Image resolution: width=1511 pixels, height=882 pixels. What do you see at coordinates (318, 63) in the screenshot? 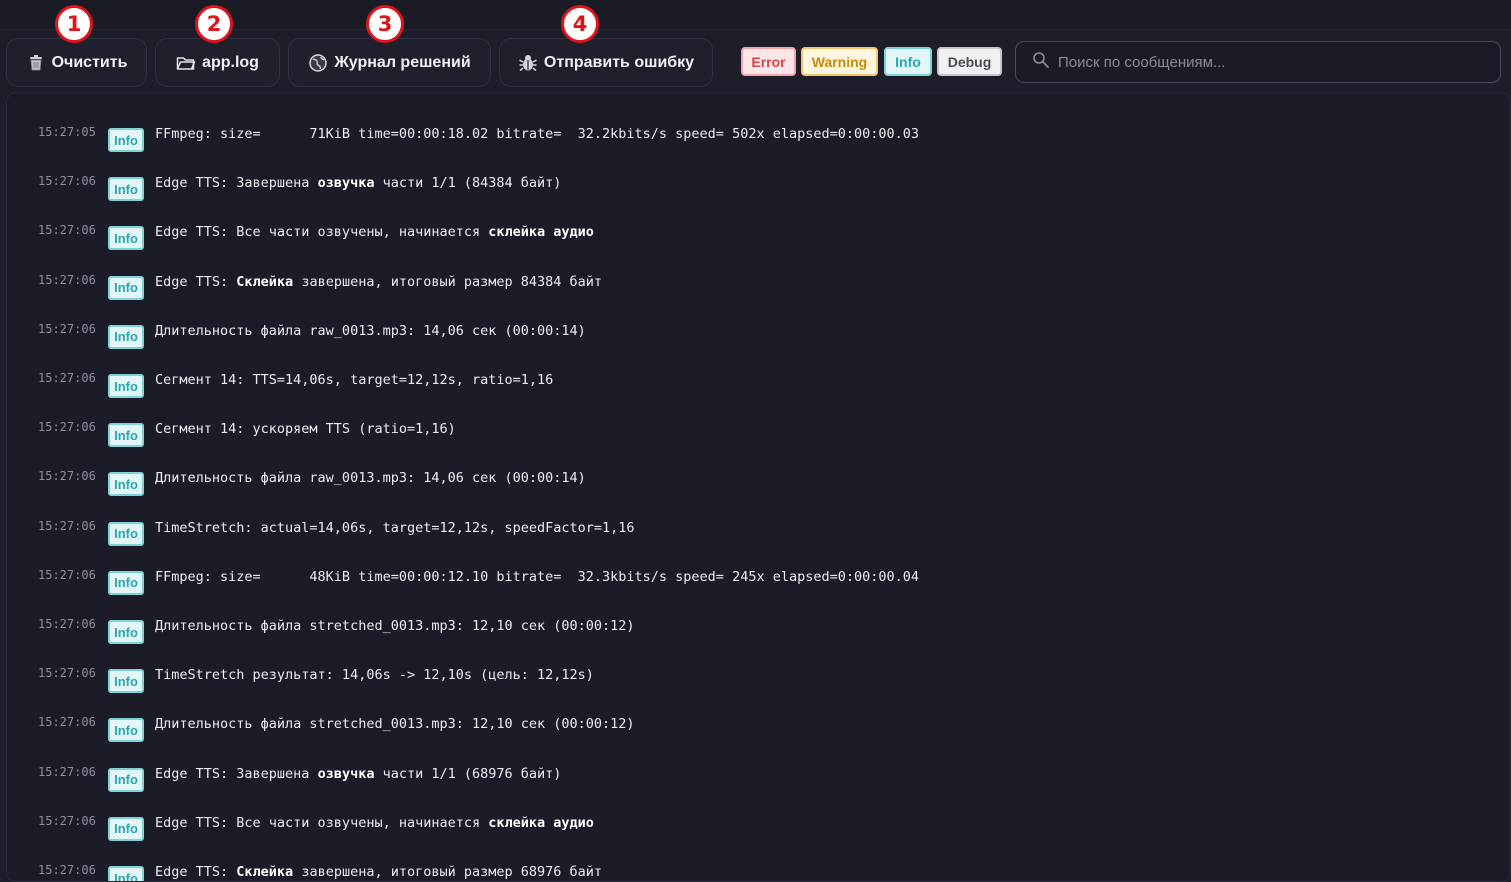
I see `globe-icon` at bounding box center [318, 63].